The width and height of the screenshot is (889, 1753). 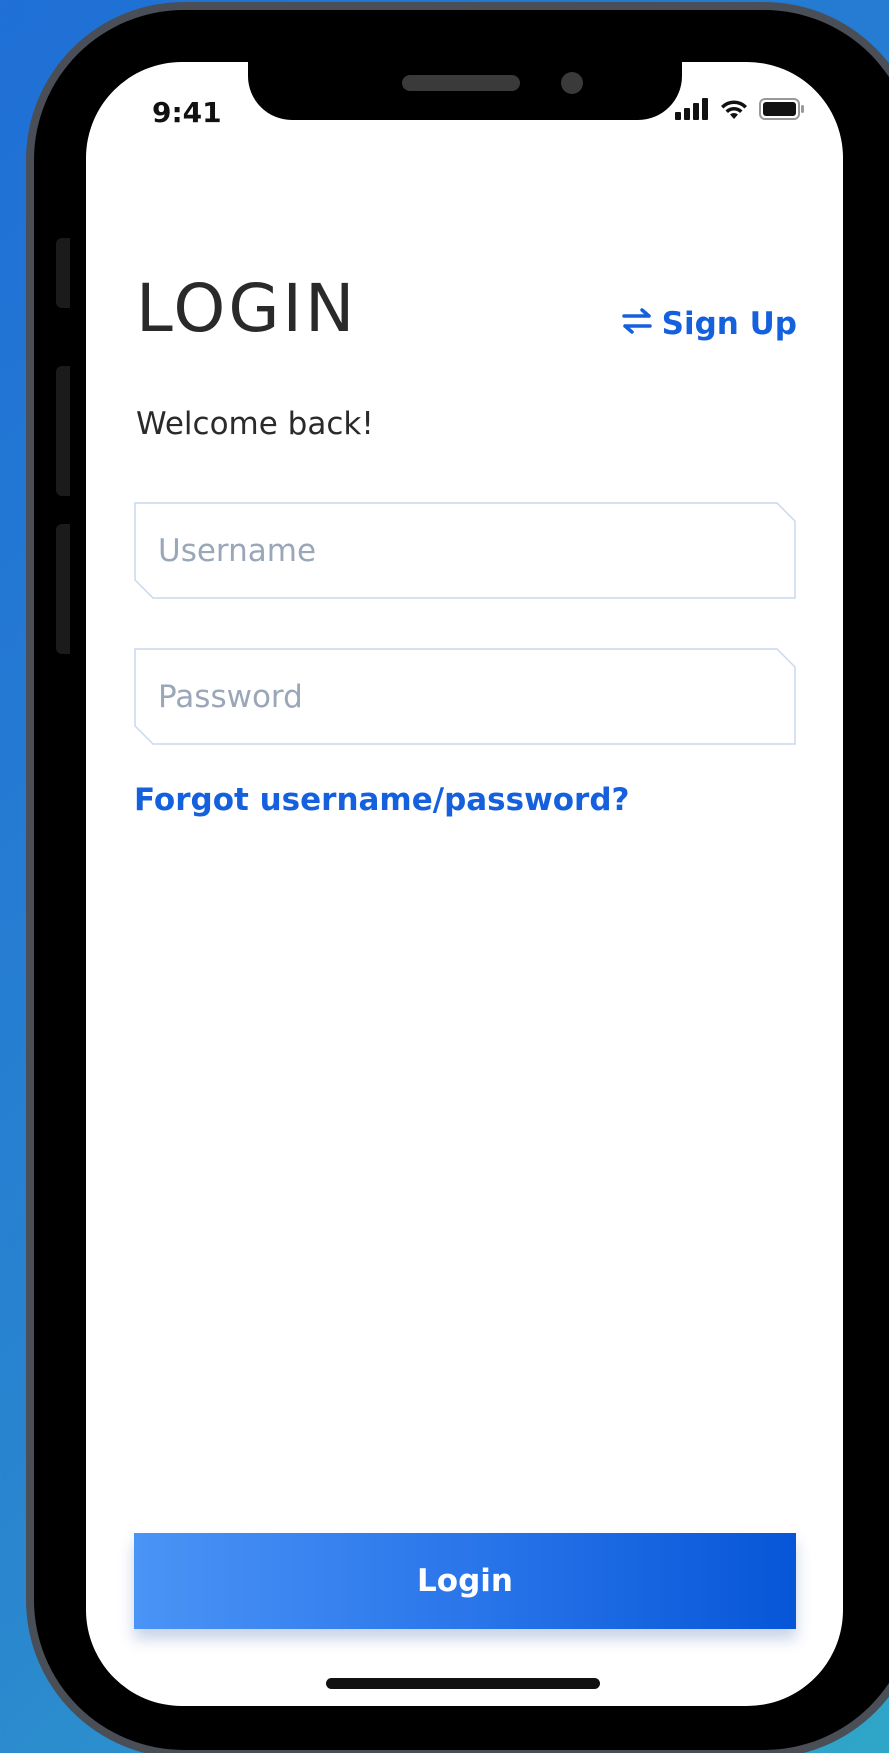 I want to click on swap-arrows-icon, so click(x=636, y=324).